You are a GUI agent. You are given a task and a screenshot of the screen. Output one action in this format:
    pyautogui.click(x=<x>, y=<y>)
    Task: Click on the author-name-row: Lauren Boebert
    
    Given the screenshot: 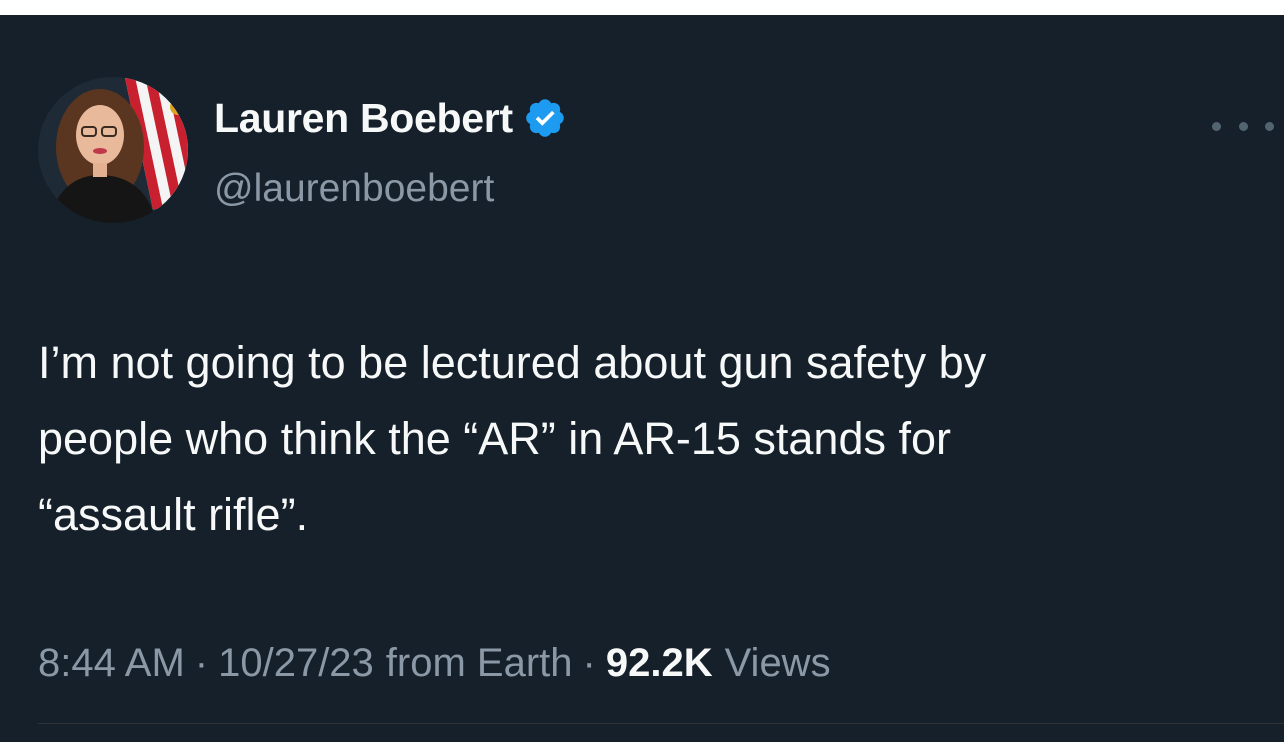 What is the action you would take?
    pyautogui.click(x=390, y=118)
    